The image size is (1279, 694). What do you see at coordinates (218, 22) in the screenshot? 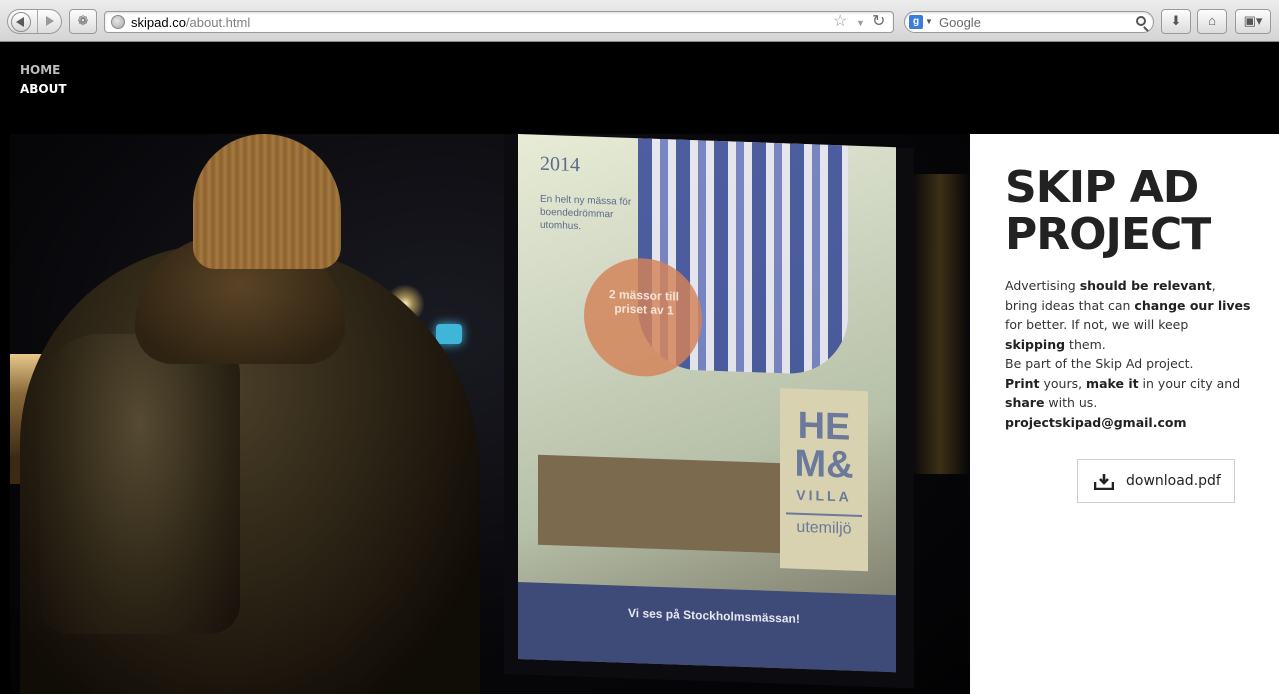
I see `url-path: /about.html` at bounding box center [218, 22].